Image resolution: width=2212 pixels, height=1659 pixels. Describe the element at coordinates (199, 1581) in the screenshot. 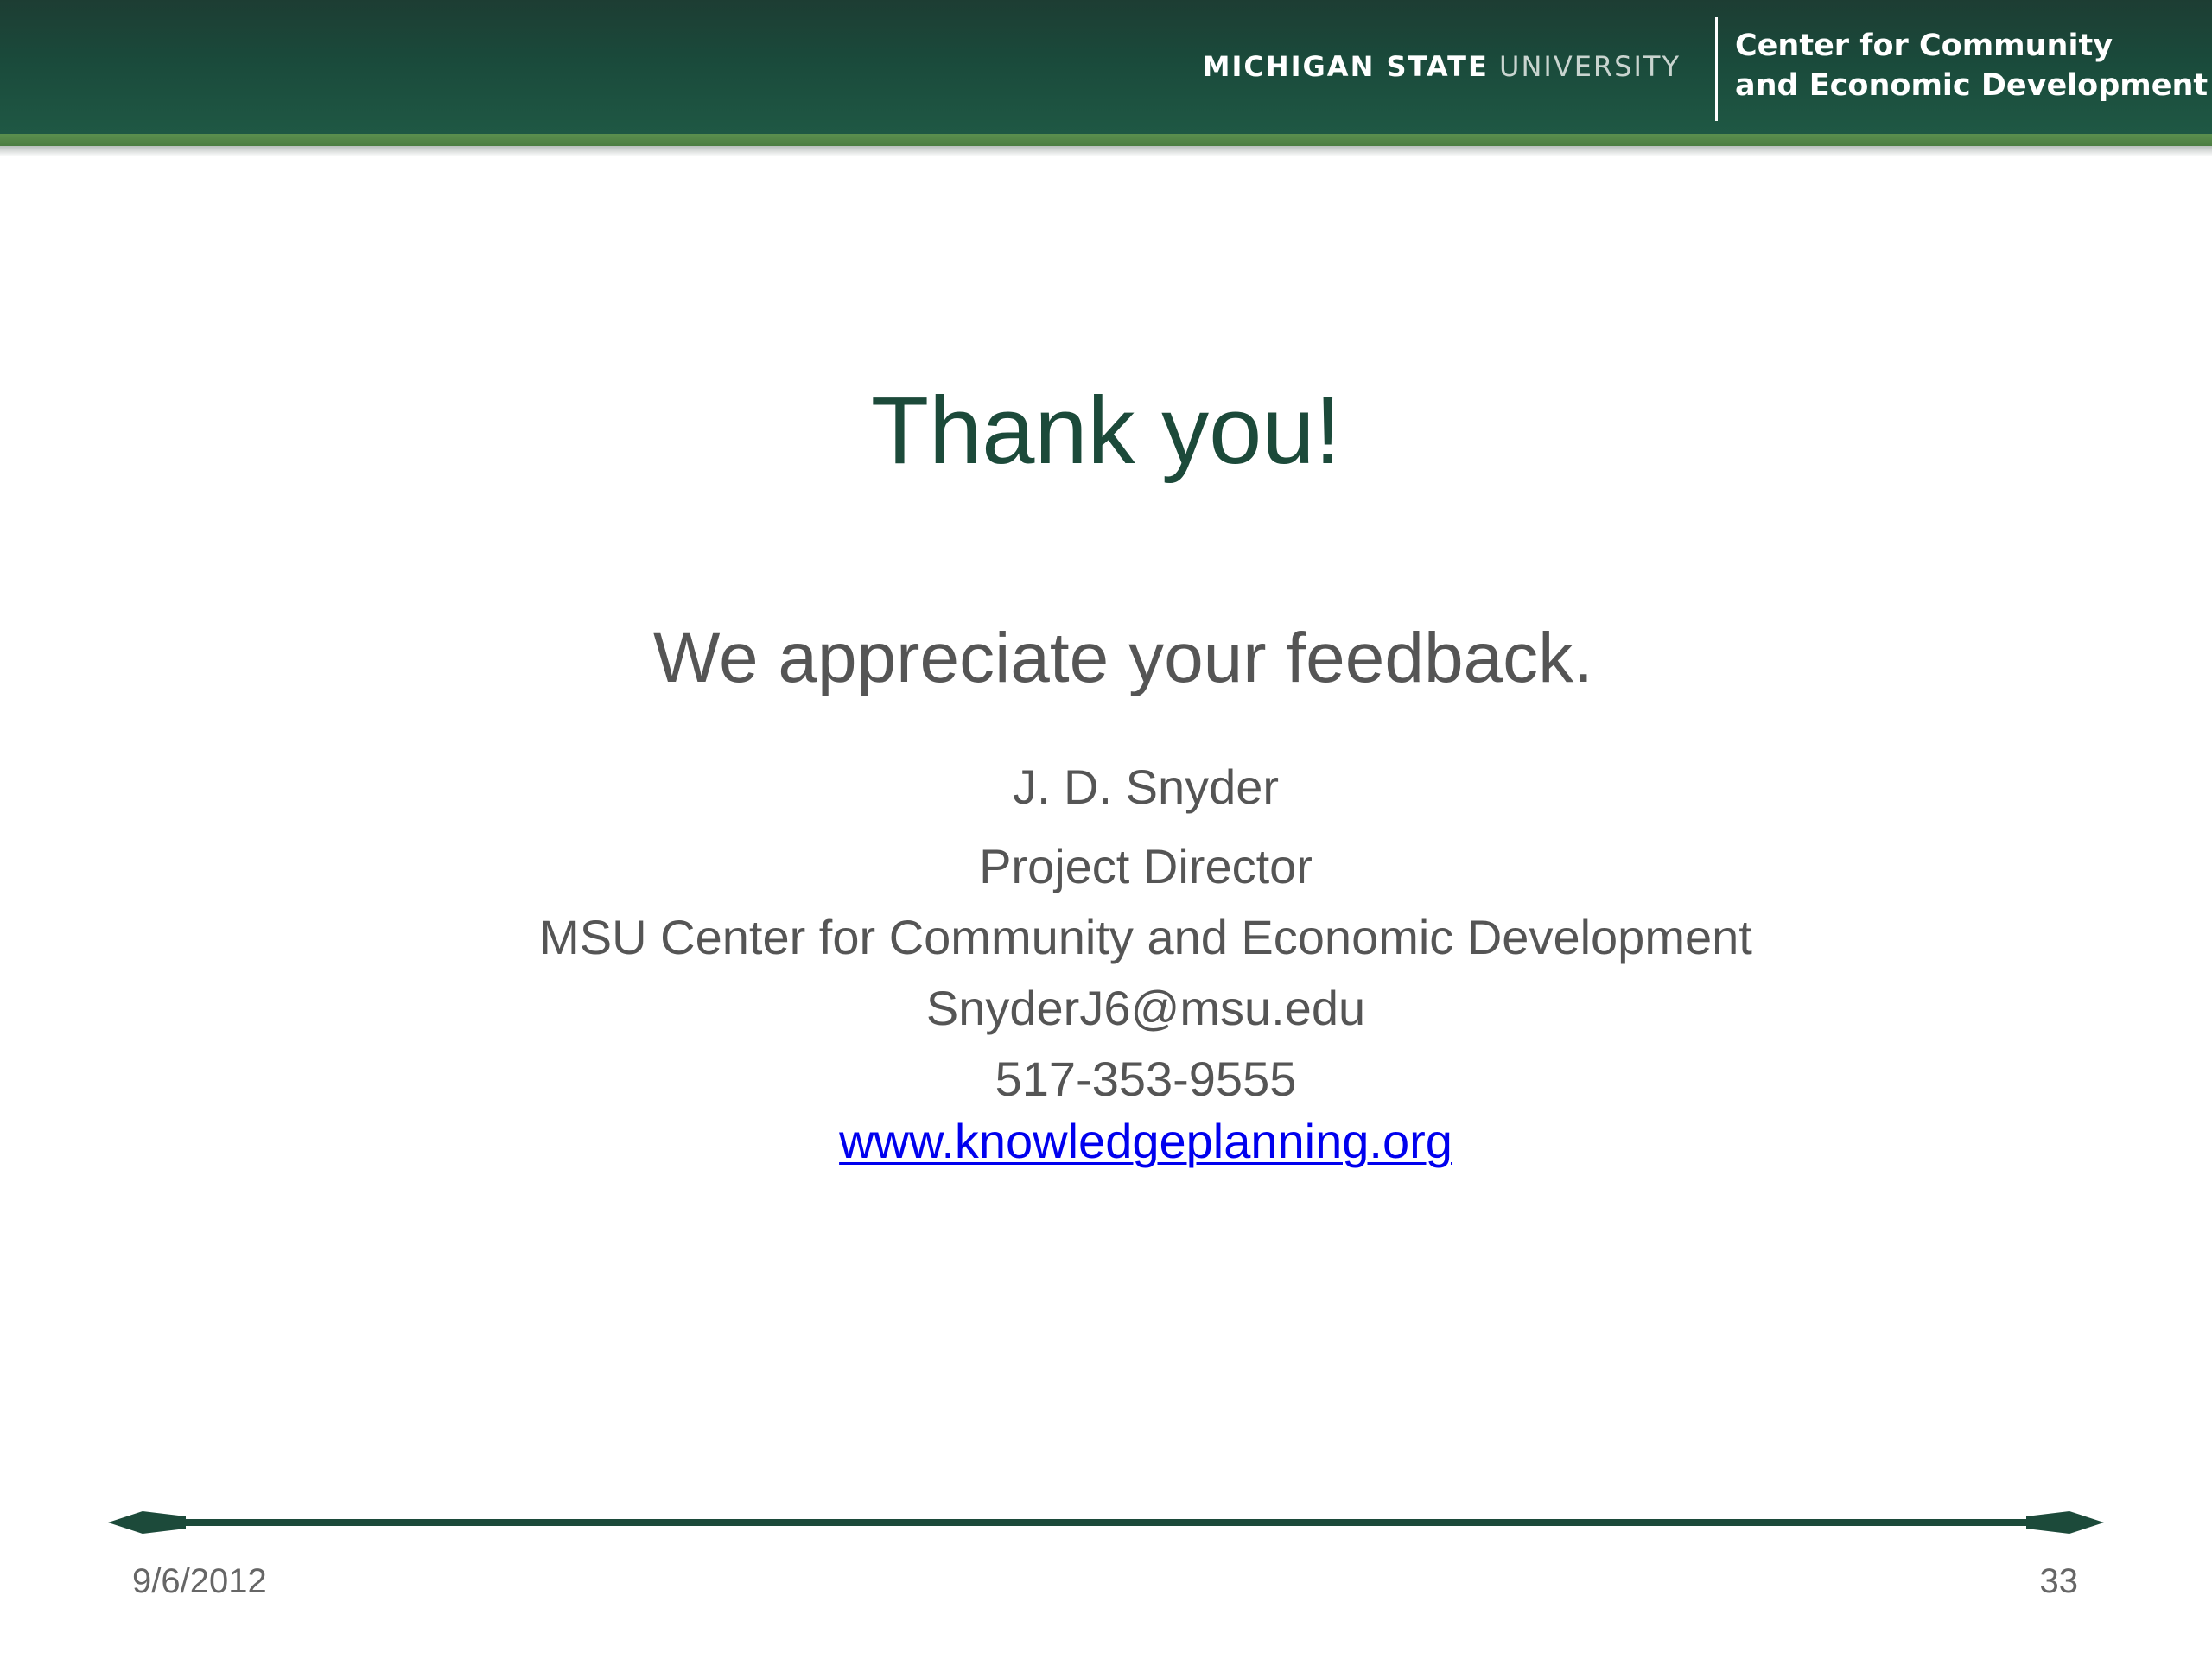

I see `footer-date: 9/6/2012` at that location.